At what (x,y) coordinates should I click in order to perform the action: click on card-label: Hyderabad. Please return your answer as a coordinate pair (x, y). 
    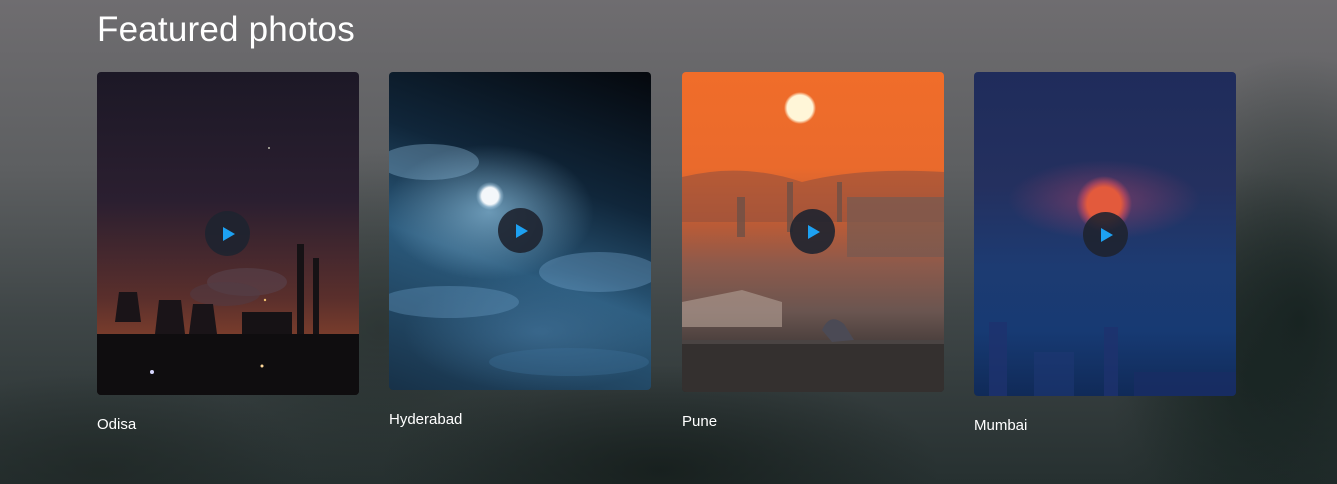
    Looking at the image, I should click on (425, 419).